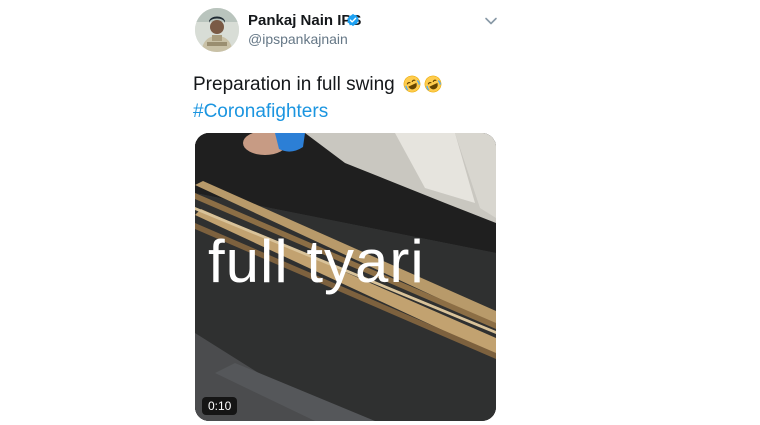  I want to click on chevron-down-icon, so click(491, 21).